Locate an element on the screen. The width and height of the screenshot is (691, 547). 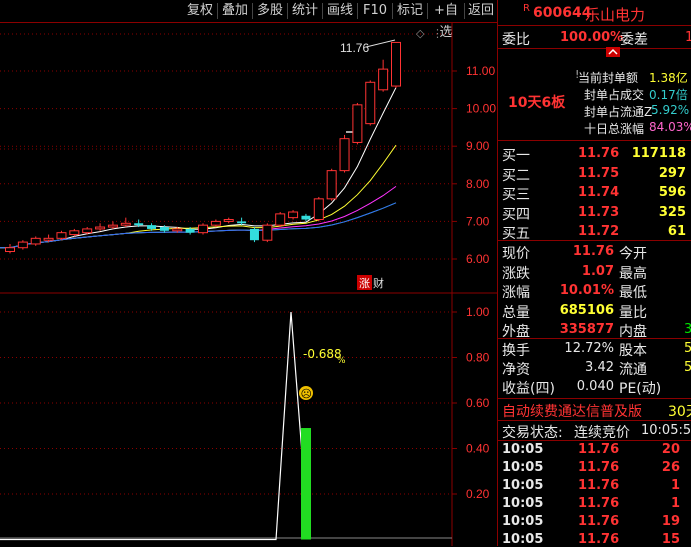
indicator-tick-label: 0.40 is located at coordinates (478, 449).